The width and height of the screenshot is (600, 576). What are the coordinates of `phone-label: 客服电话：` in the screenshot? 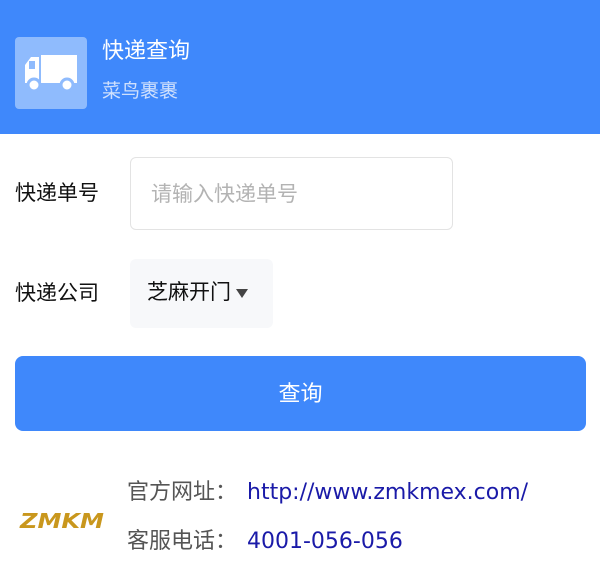 It's located at (182, 541).